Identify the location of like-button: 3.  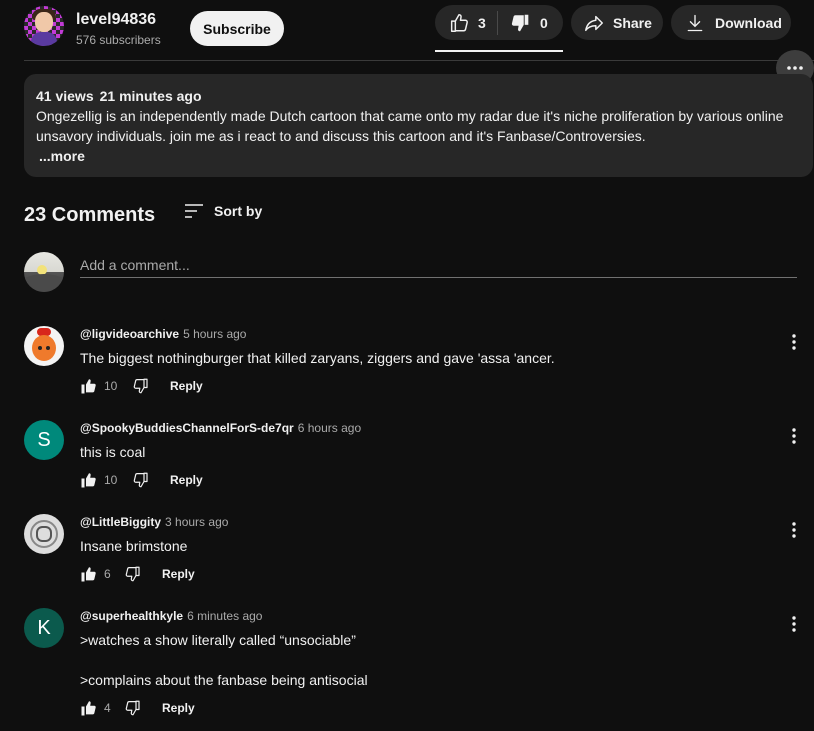
(466, 22).